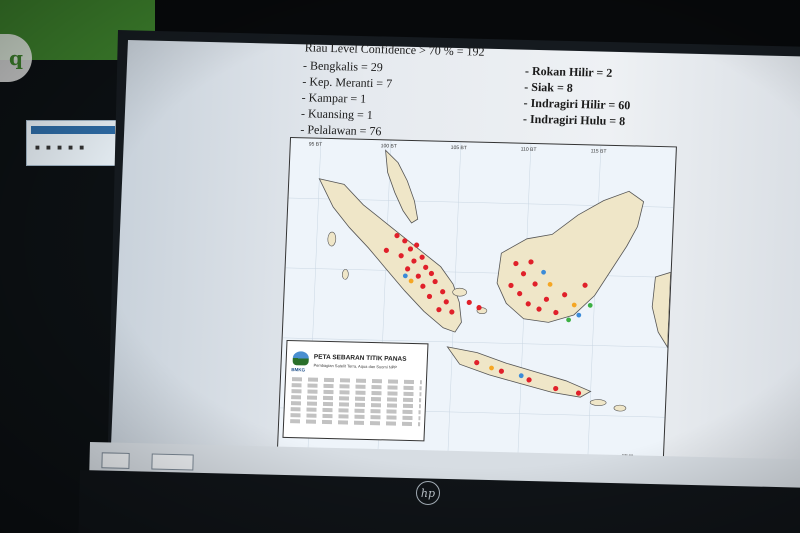 Image resolution: width=800 pixels, height=533 pixels. I want to click on sulawesi-edge, so click(661, 310).